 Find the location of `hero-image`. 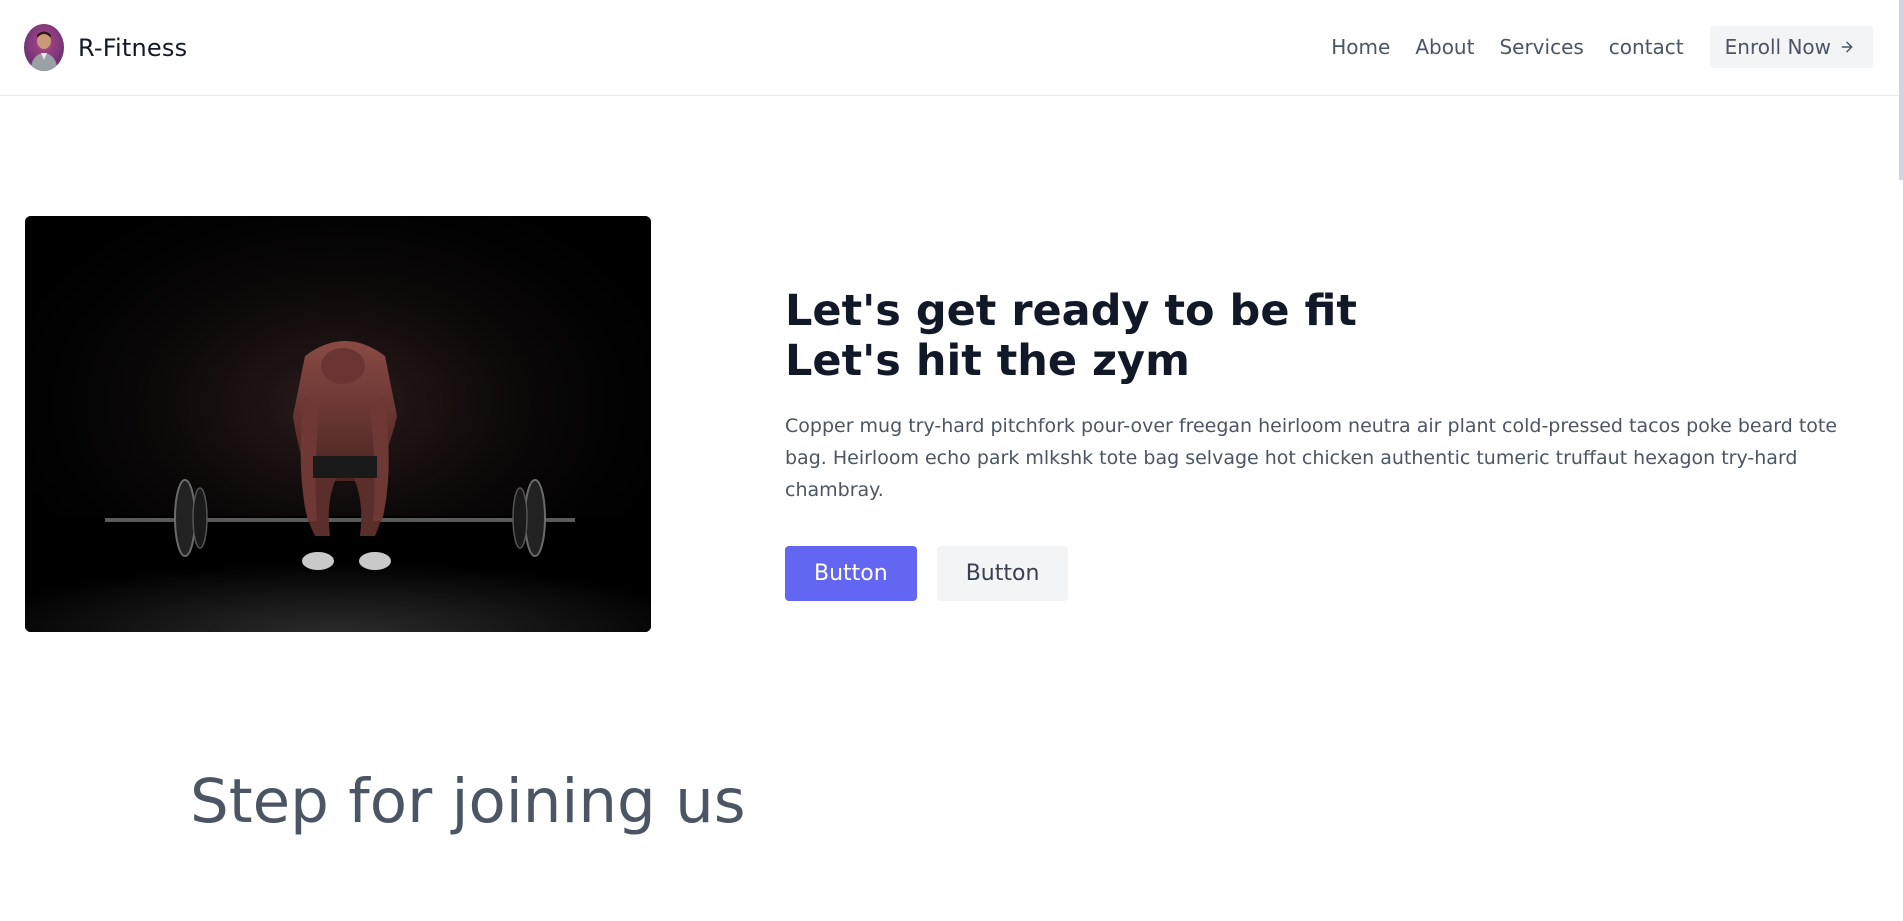

hero-image is located at coordinates (338, 424).